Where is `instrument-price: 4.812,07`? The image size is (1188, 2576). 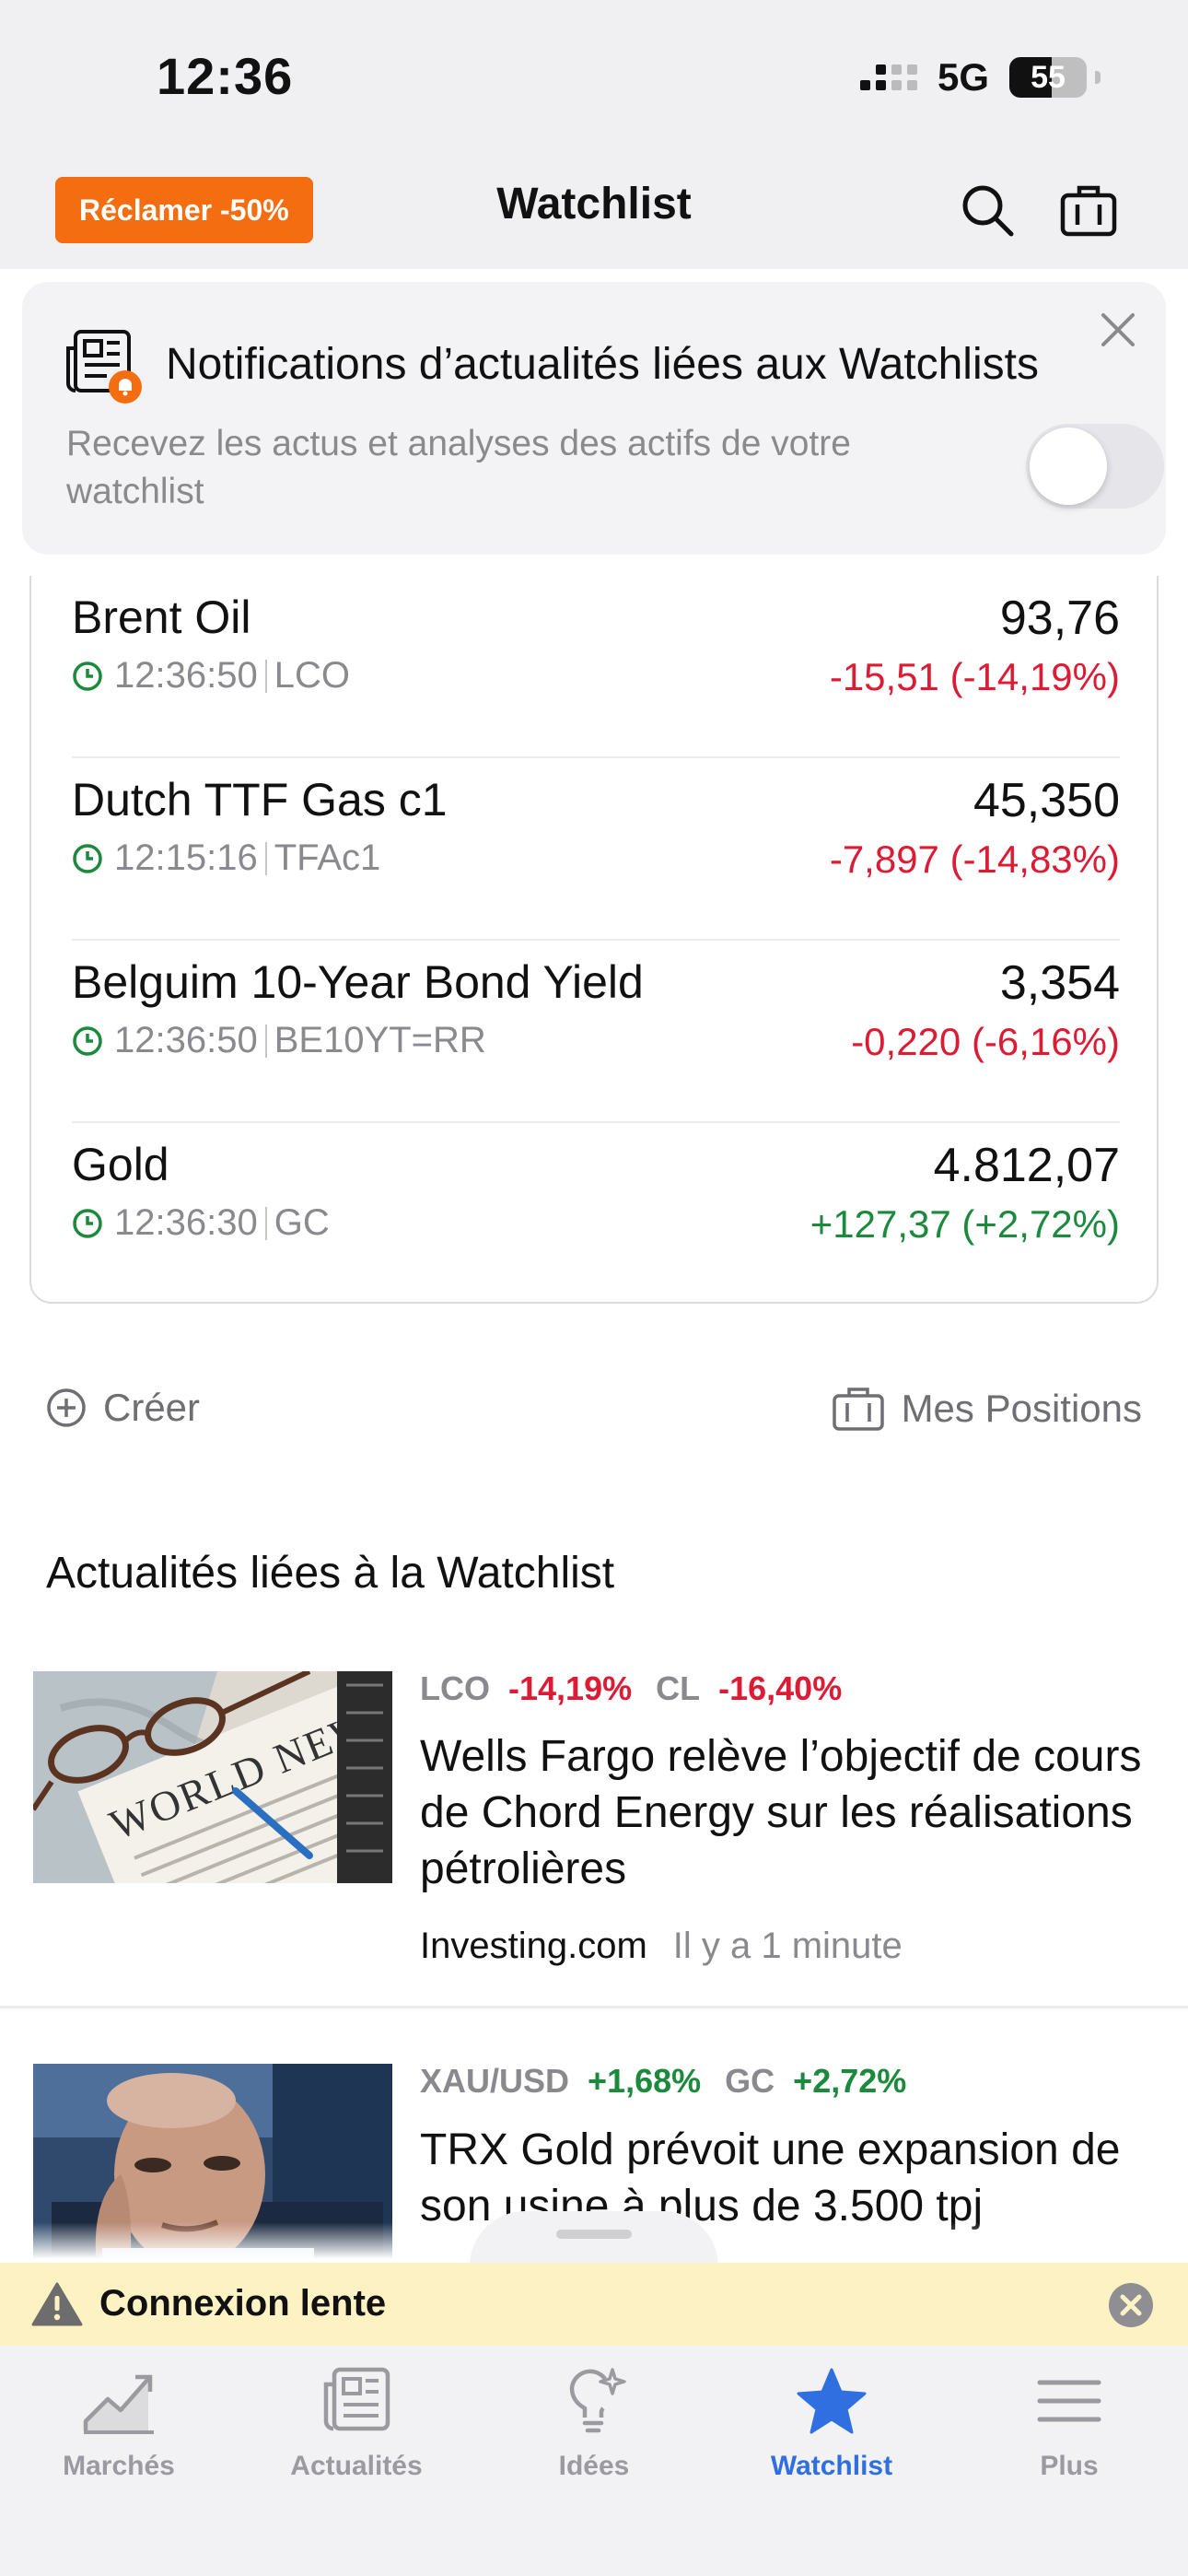
instrument-price: 4.812,07 is located at coordinates (1026, 1165).